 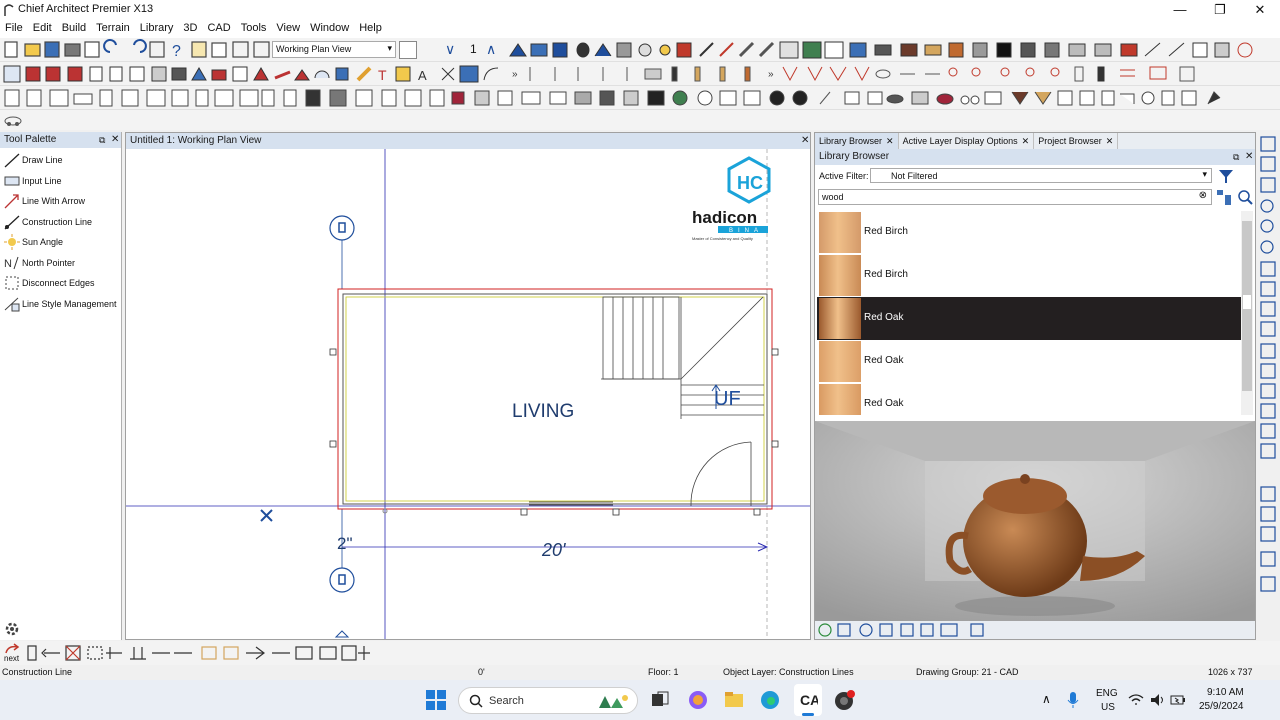 What do you see at coordinates (60, 201) in the screenshot?
I see `tool-line-with-arrow: Line With Arrow` at bounding box center [60, 201].